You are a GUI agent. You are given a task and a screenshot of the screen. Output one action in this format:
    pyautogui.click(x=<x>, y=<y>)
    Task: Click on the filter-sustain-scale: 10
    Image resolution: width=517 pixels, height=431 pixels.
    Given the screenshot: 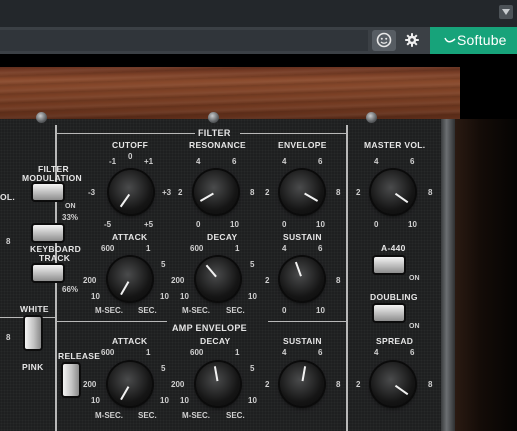 What is the action you would take?
    pyautogui.click(x=320, y=310)
    